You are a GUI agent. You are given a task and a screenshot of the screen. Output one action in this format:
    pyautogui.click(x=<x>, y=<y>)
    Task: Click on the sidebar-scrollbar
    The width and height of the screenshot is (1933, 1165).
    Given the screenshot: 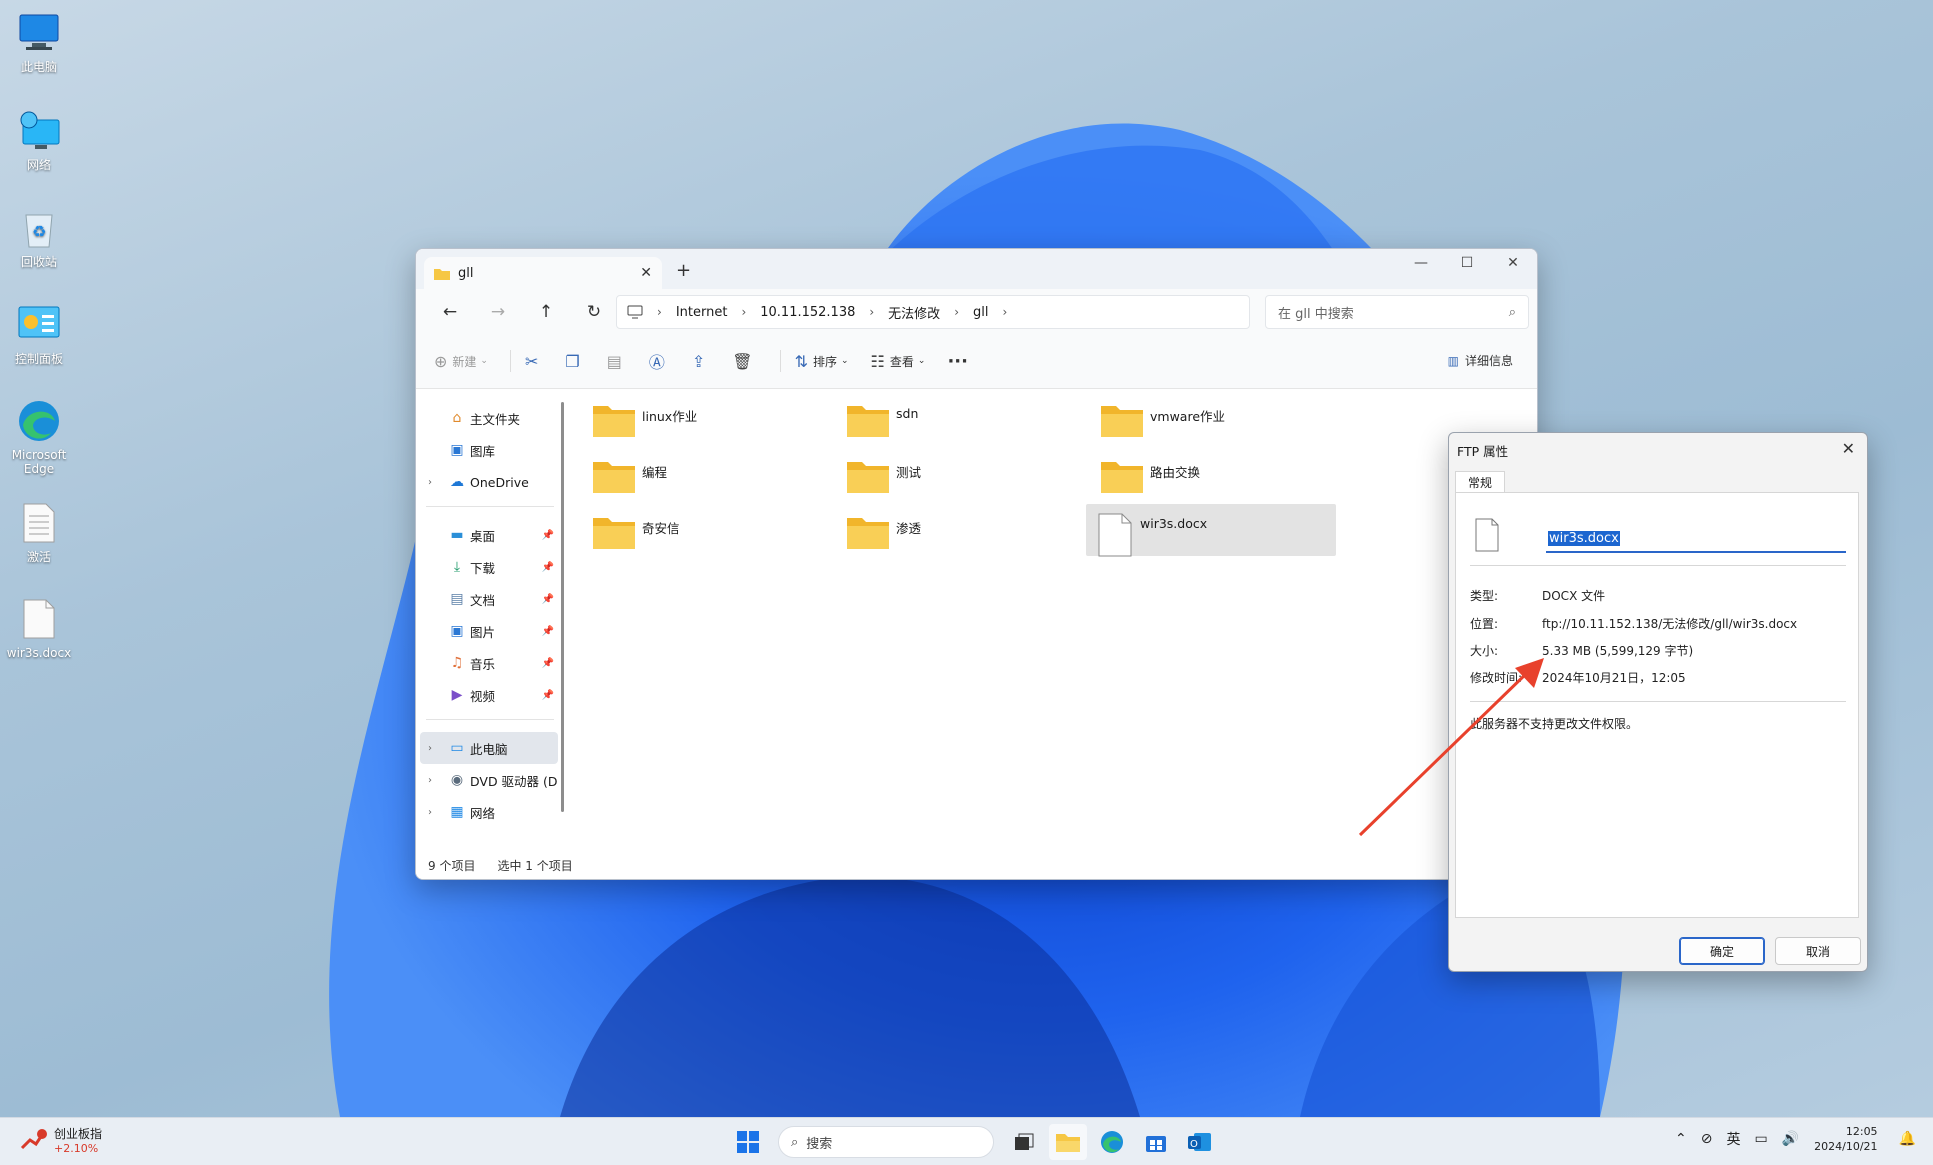 What is the action you would take?
    pyautogui.click(x=562, y=607)
    